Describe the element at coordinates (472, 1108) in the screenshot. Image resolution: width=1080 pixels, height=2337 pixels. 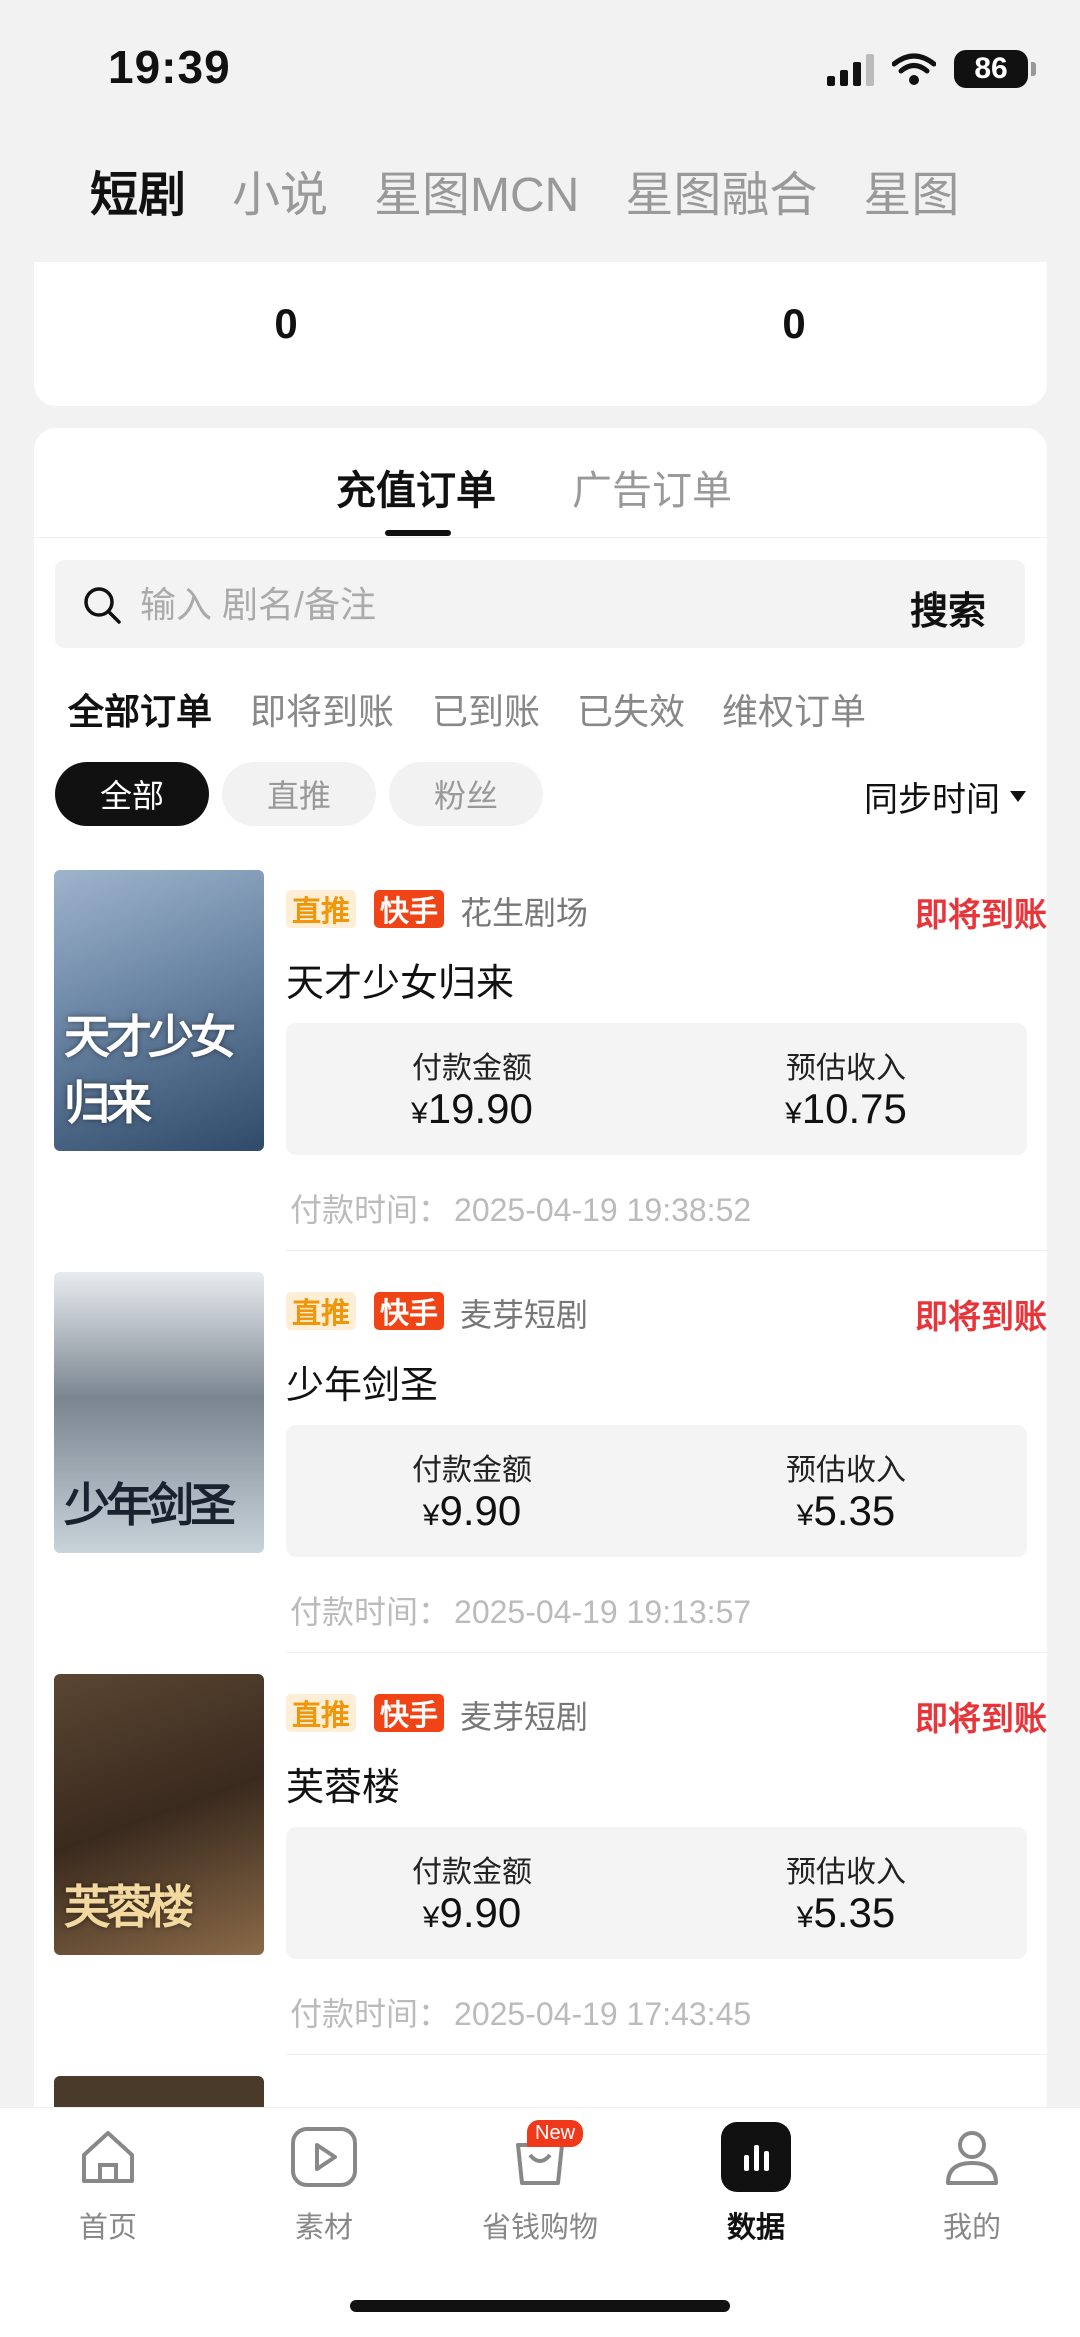
I see `amount-value: ¥19.90` at that location.